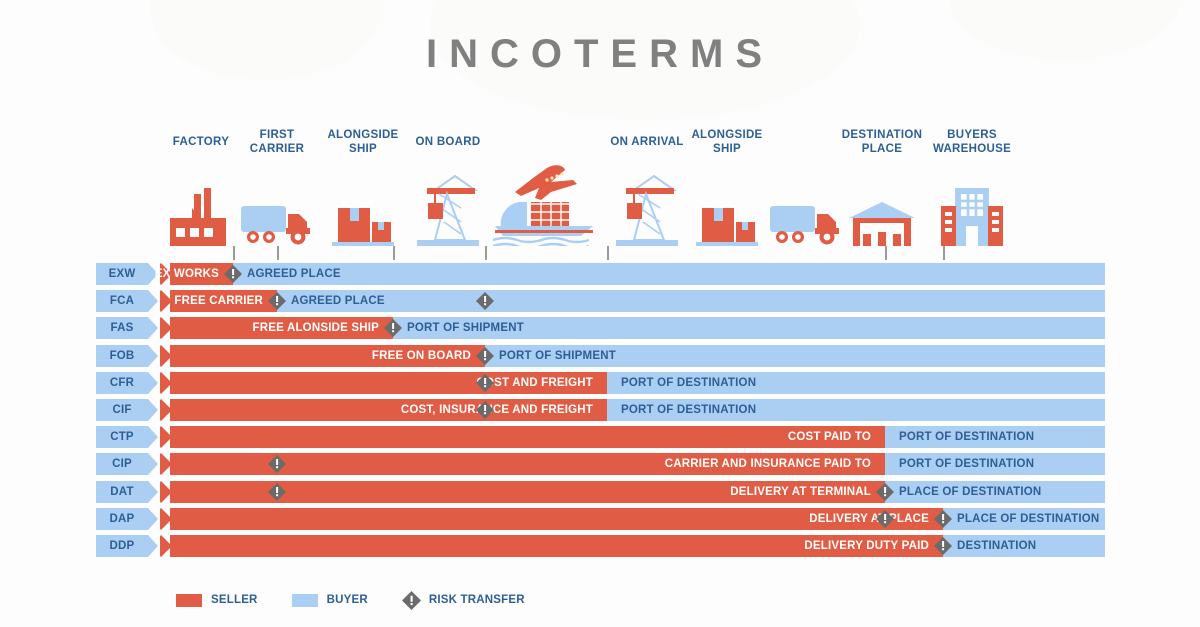 The width and height of the screenshot is (1200, 627). What do you see at coordinates (127, 382) in the screenshot?
I see `incoterm-code-cfr: CFR` at bounding box center [127, 382].